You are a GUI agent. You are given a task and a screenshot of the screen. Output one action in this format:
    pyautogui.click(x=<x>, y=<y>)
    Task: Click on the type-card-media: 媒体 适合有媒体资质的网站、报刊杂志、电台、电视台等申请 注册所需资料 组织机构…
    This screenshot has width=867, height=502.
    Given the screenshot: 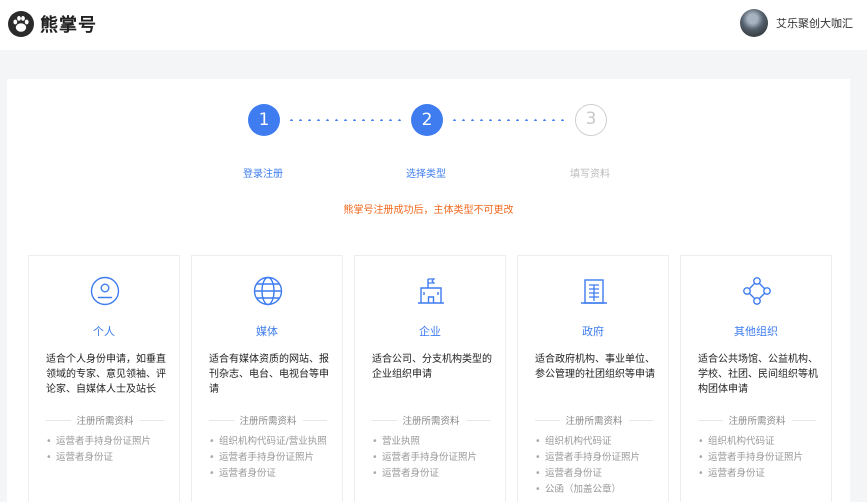 What is the action you would take?
    pyautogui.click(x=267, y=378)
    